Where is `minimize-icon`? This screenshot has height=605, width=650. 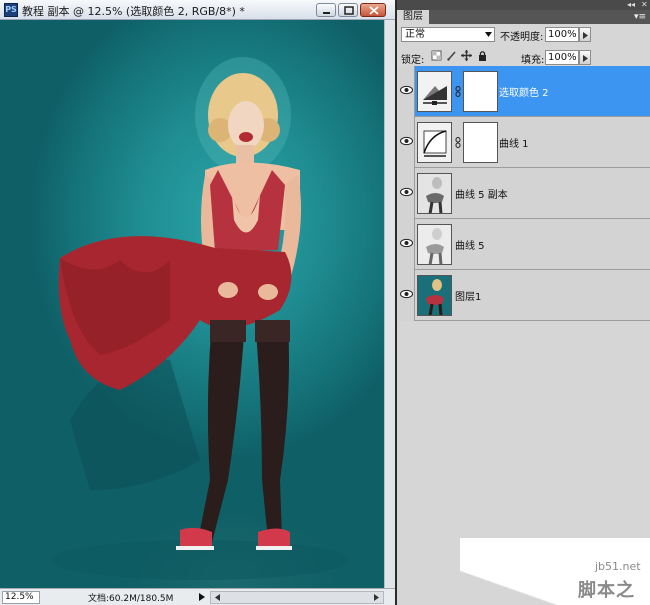 minimize-icon is located at coordinates (326, 13).